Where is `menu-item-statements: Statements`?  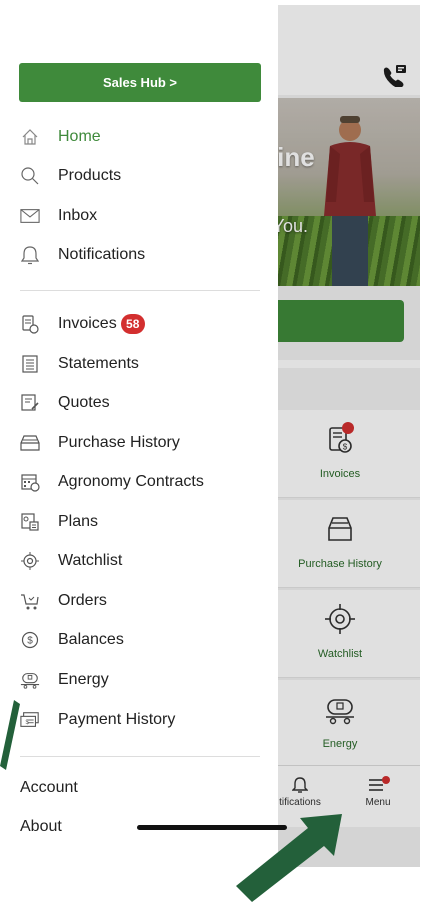
menu-item-statements: Statements is located at coordinates (145, 364).